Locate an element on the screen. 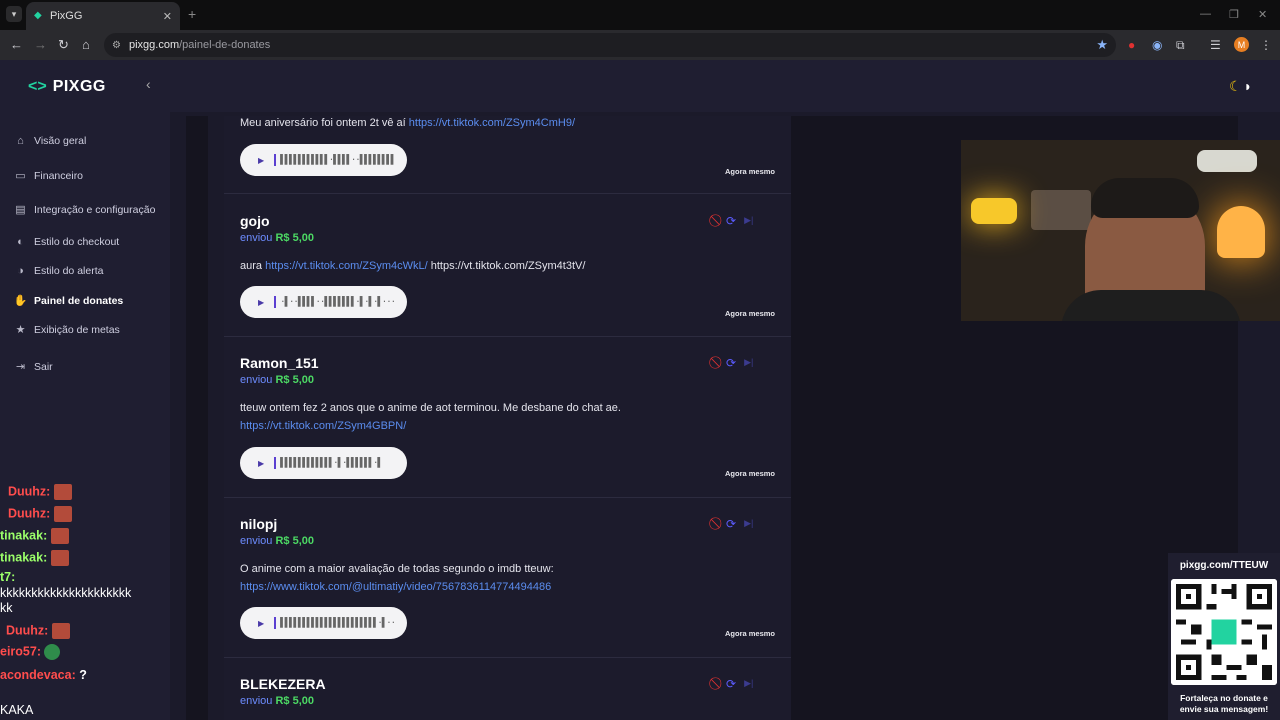 The image size is (1280, 720). sidebar-item-integracao: ▤ Integração e configuração is located at coordinates (84, 210).